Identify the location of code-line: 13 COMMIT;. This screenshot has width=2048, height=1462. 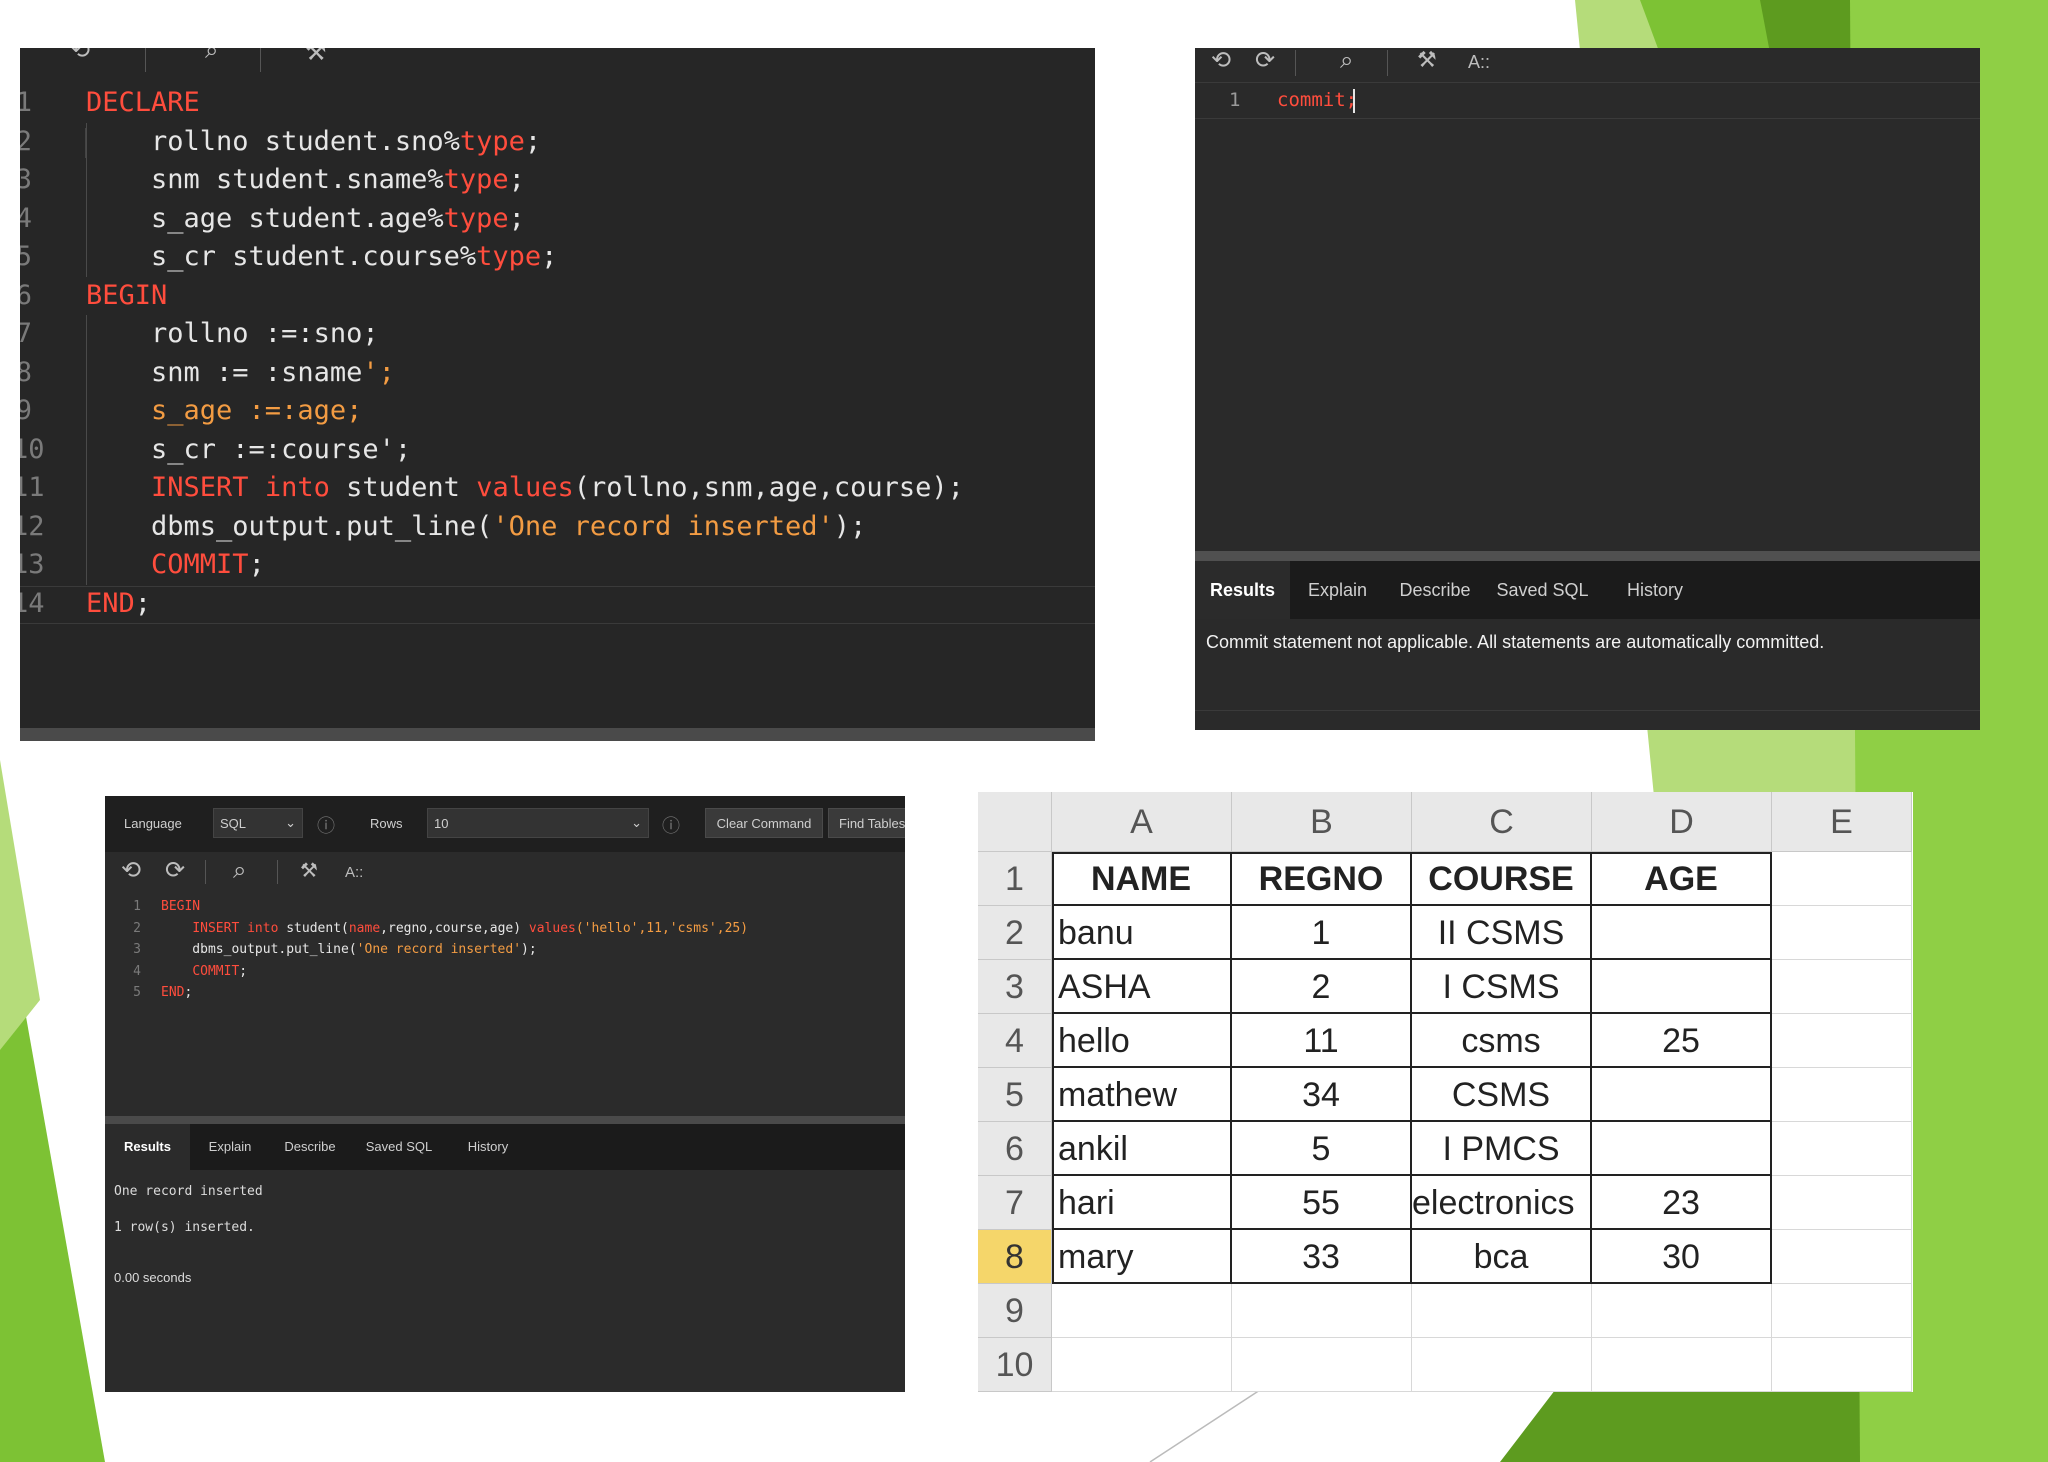
(557, 565).